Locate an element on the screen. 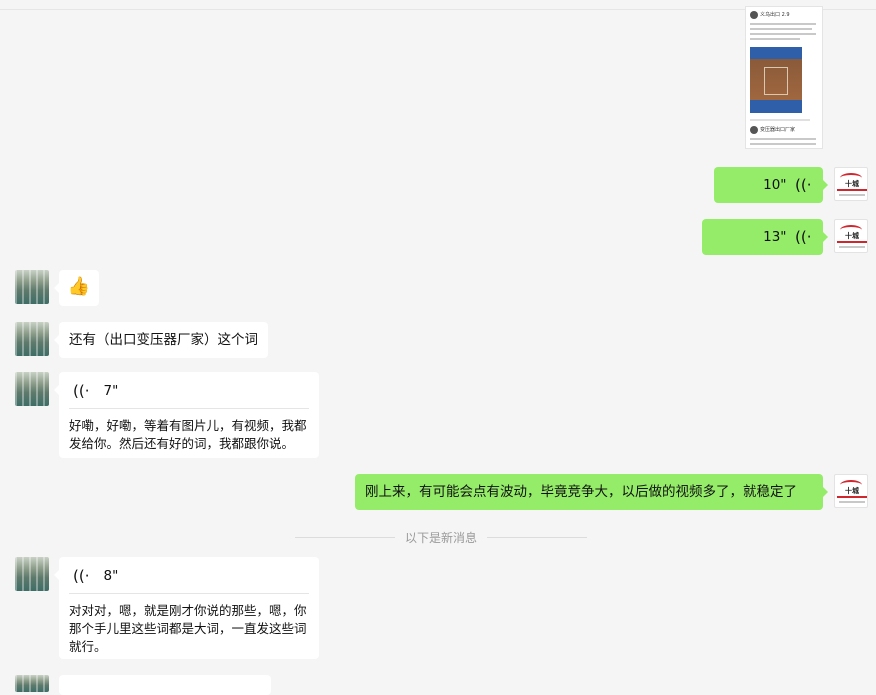  new-messages-separator: 以下是新消息 is located at coordinates (441, 537).